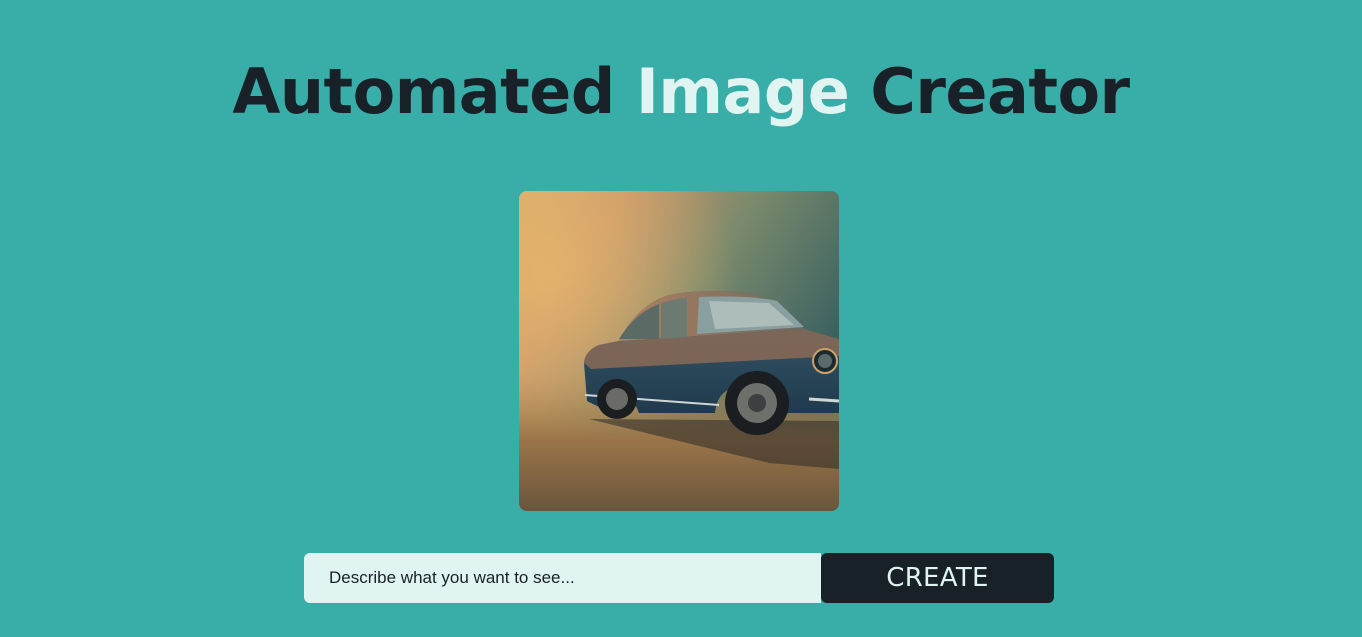 This screenshot has width=1362, height=637. I want to click on title-word-automated: Automated, so click(423, 91).